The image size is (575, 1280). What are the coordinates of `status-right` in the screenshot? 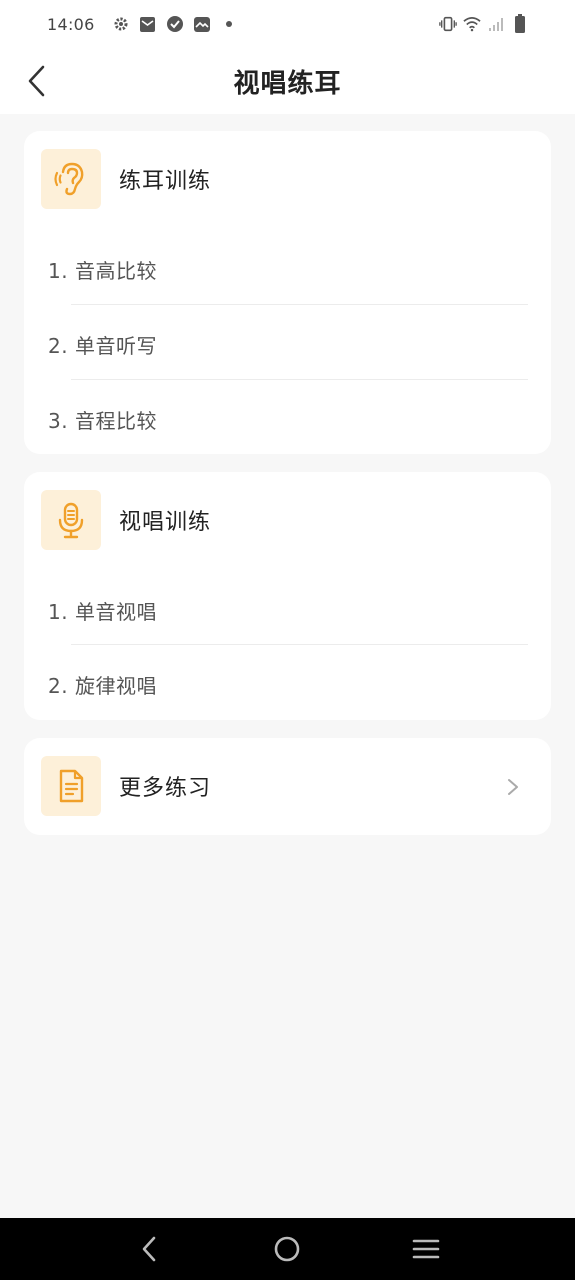 It's located at (484, 23).